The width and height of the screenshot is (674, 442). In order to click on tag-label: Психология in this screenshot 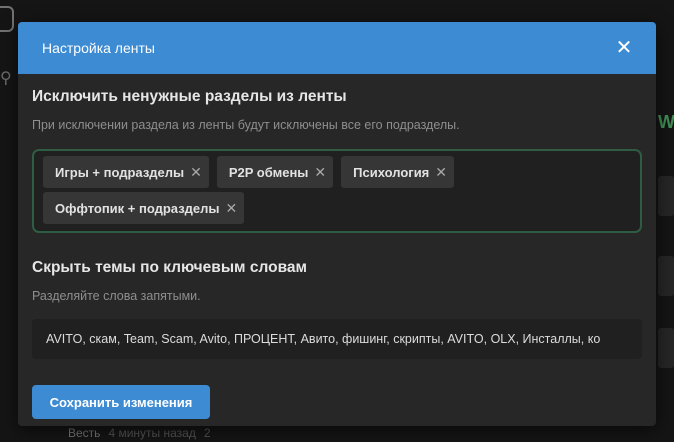, I will do `click(391, 172)`.